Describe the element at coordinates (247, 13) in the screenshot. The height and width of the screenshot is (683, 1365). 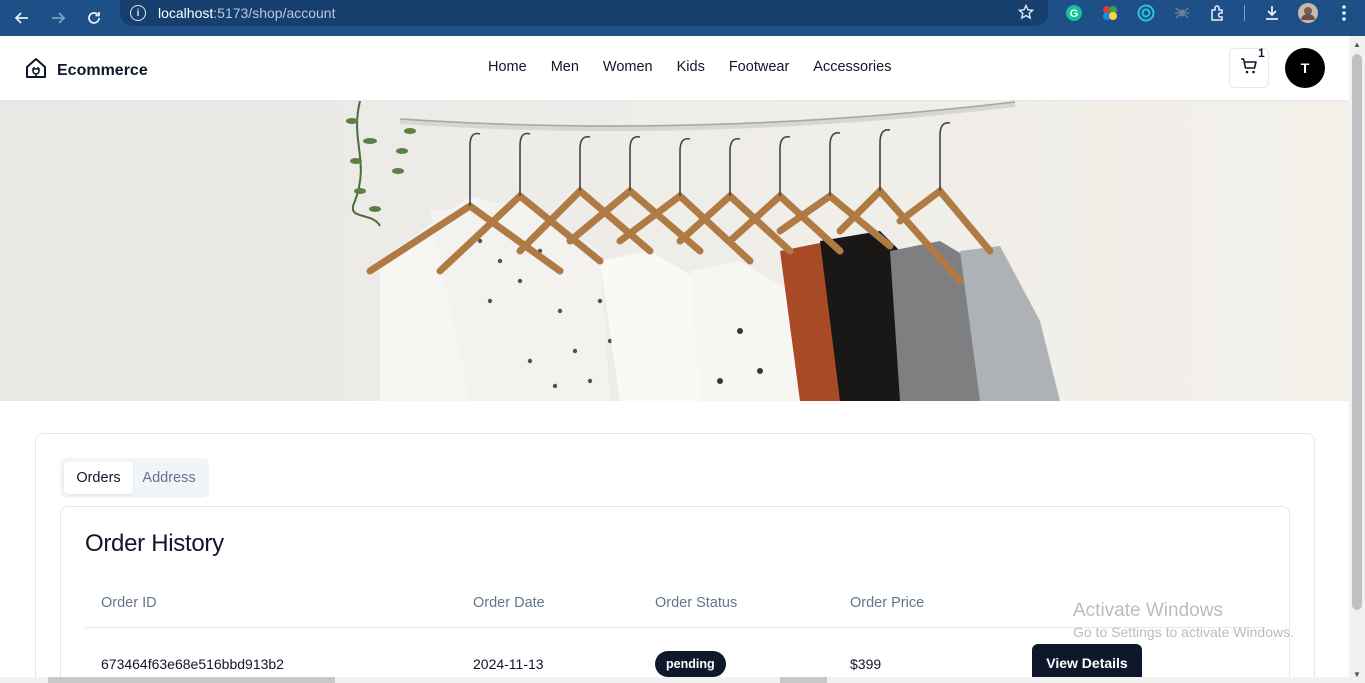
I see `url-text: localhost:5173/shop/account` at that location.